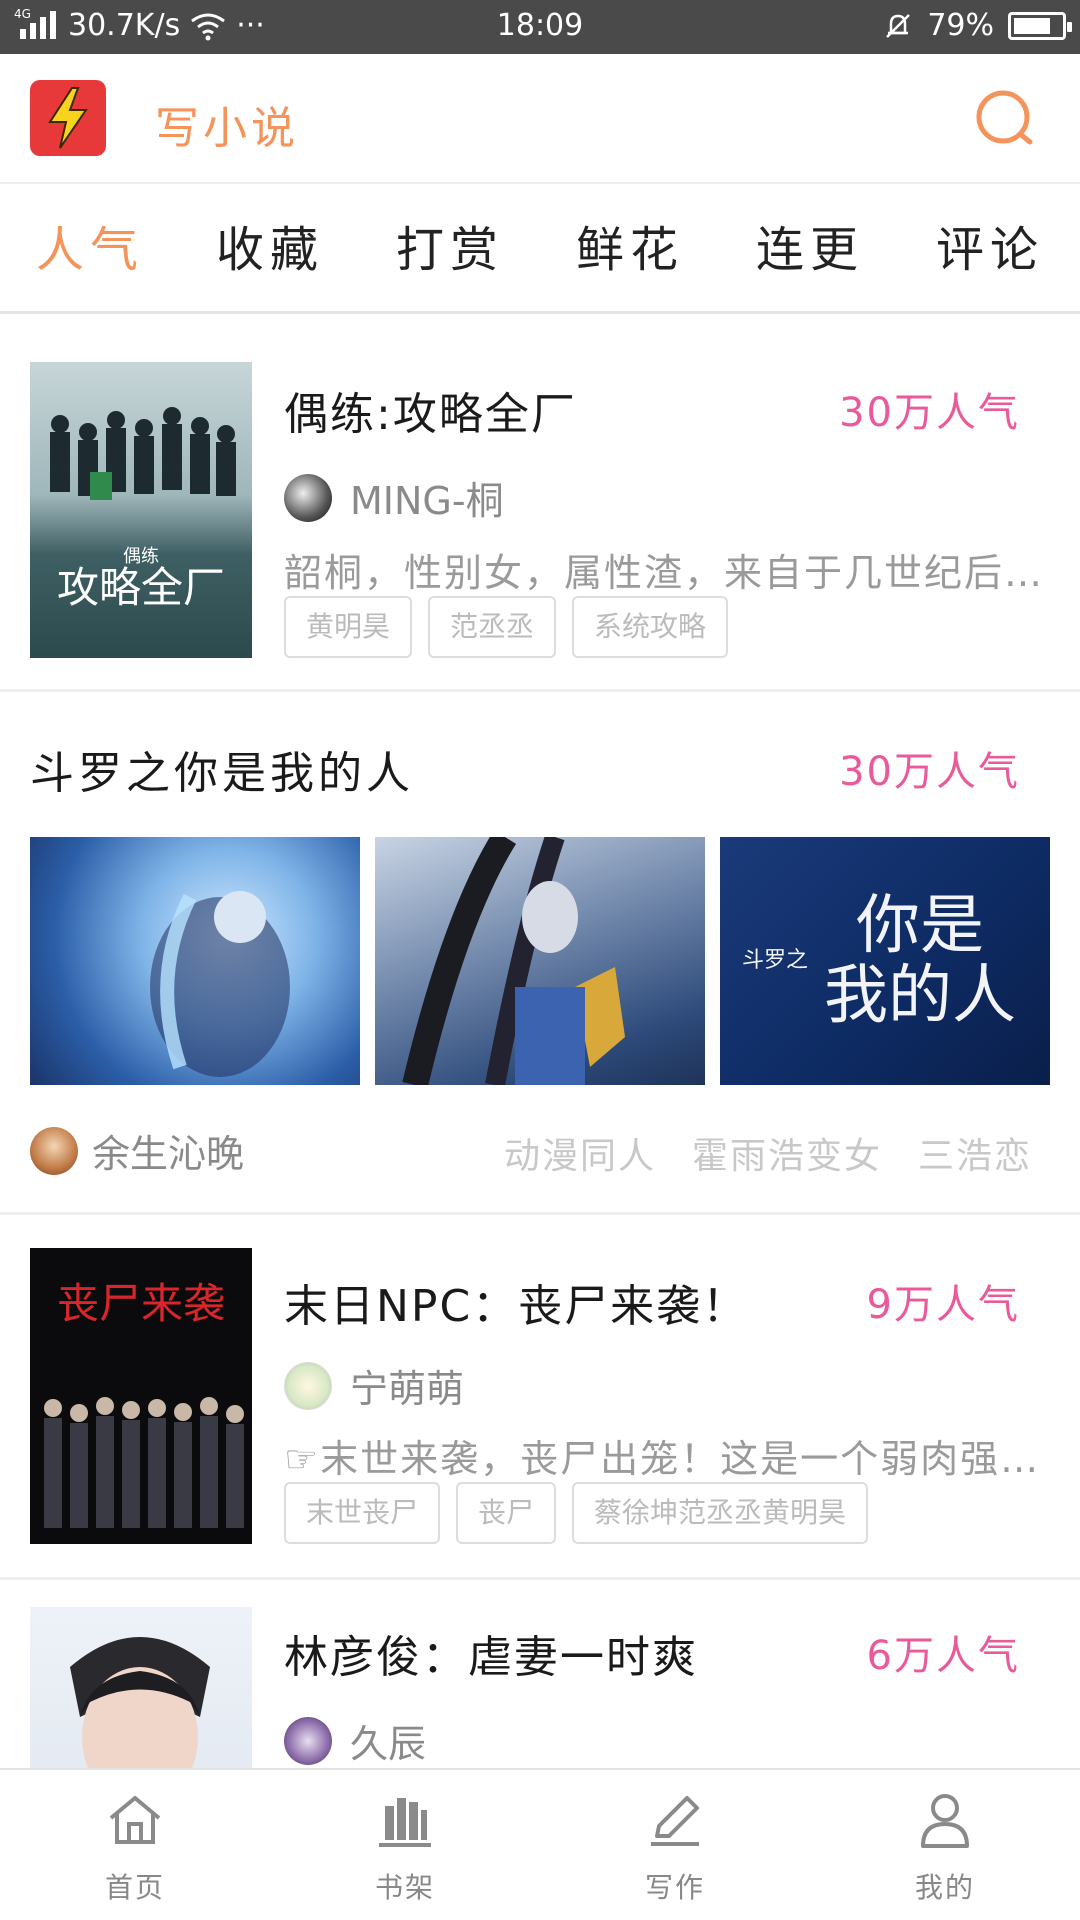 Image resolution: width=1080 pixels, height=1920 pixels. What do you see at coordinates (404, 1887) in the screenshot?
I see `nav-label: 书架` at bounding box center [404, 1887].